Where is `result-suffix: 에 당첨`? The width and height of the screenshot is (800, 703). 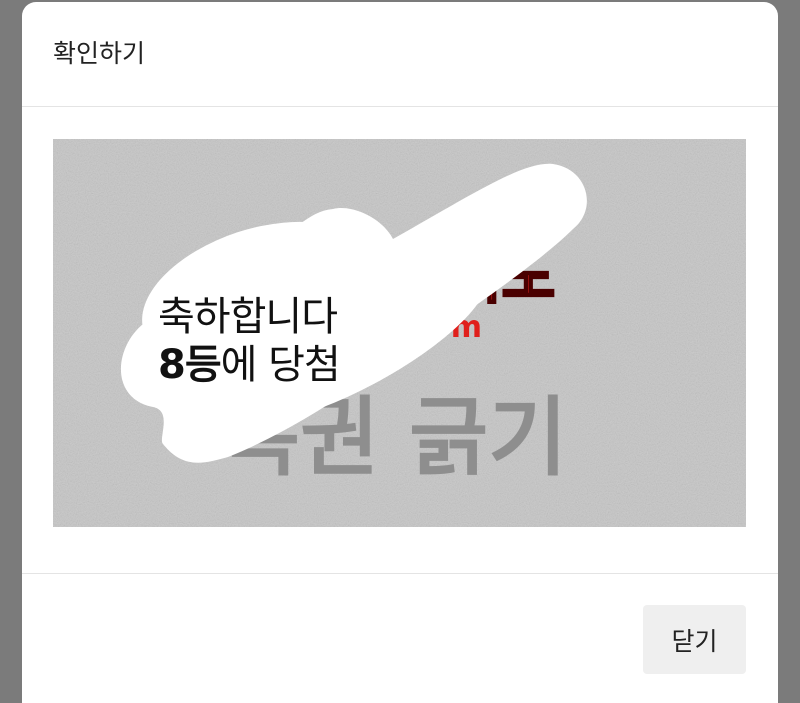
result-suffix: 에 당첨 is located at coordinates (280, 365).